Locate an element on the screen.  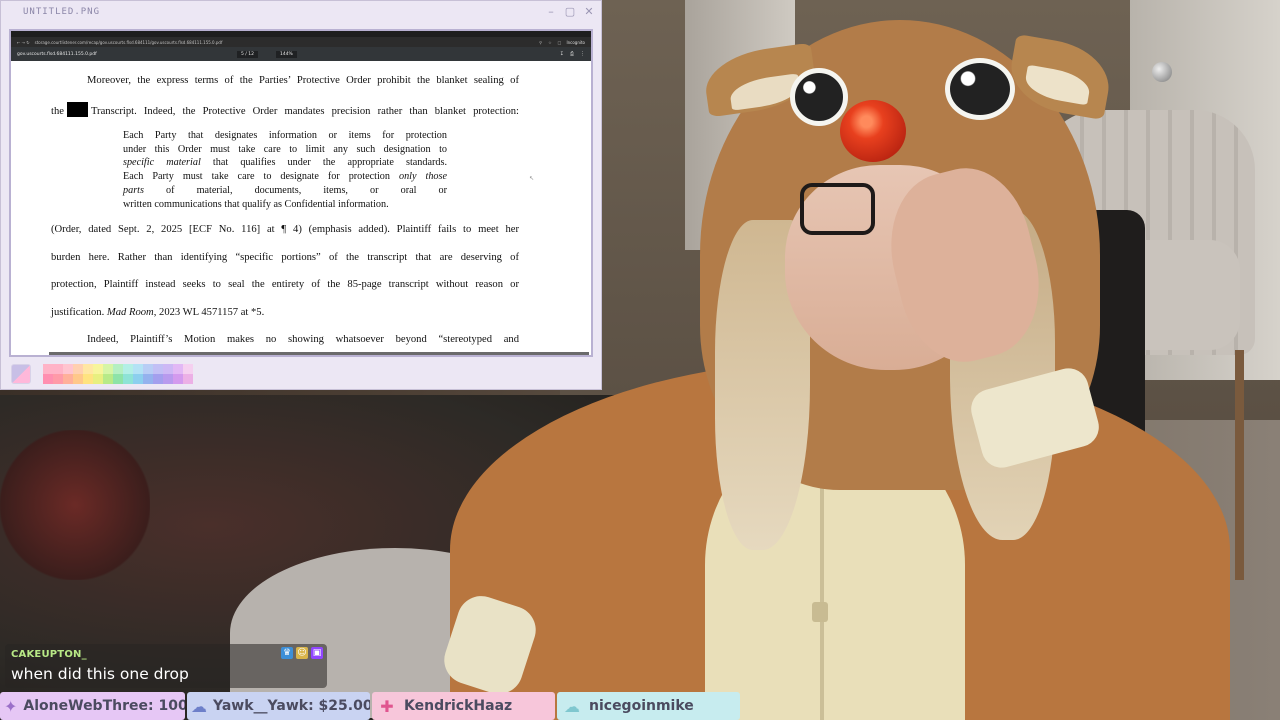
back-icon: ← → ↻ is located at coordinates (23, 42).